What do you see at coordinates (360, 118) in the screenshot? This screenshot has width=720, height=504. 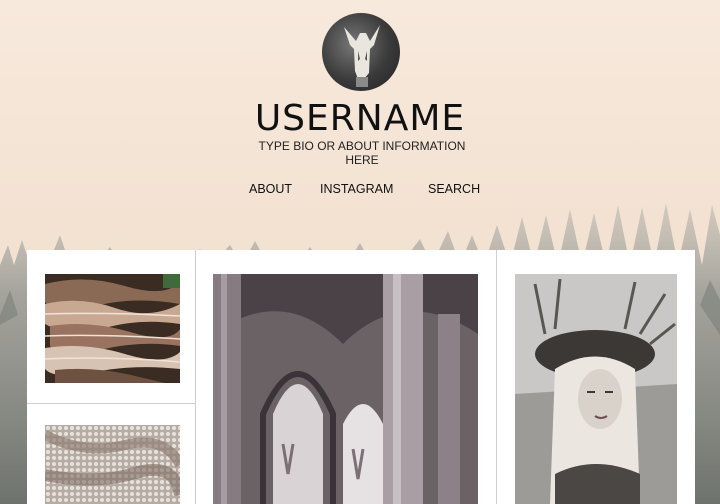 I see `blog-title: USERNAME` at bounding box center [360, 118].